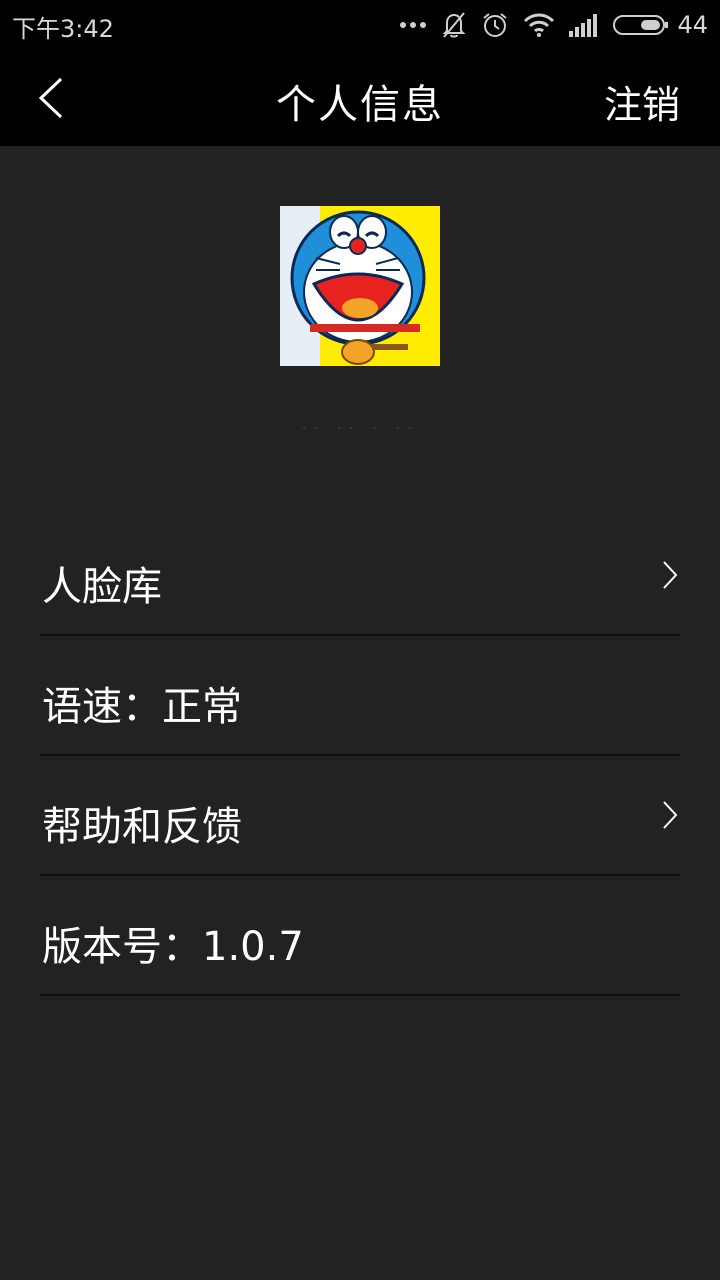 The image size is (720, 1280). Describe the element at coordinates (413, 25) in the screenshot. I see `more-dots-icon` at that location.